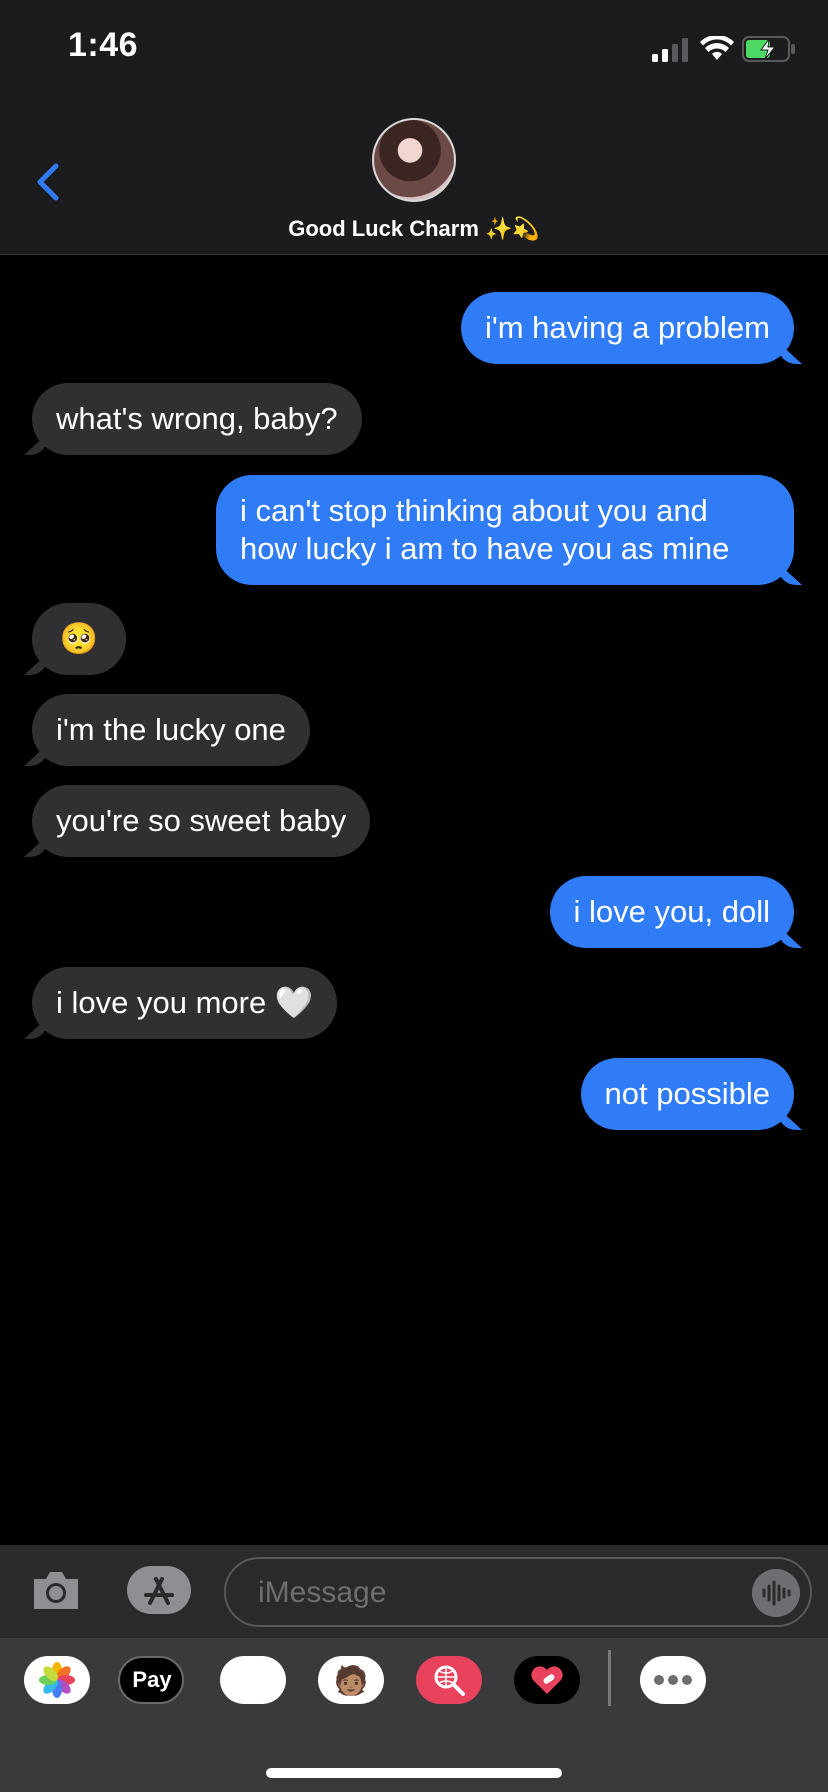 The image size is (828, 1792). I want to click on drawer-divider, so click(609, 1678).